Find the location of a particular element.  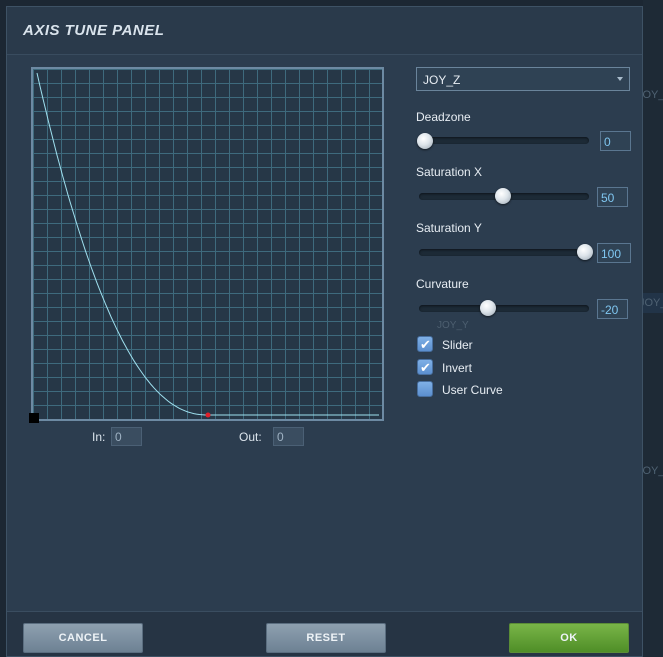

in-value-field: 0 is located at coordinates (126, 436).